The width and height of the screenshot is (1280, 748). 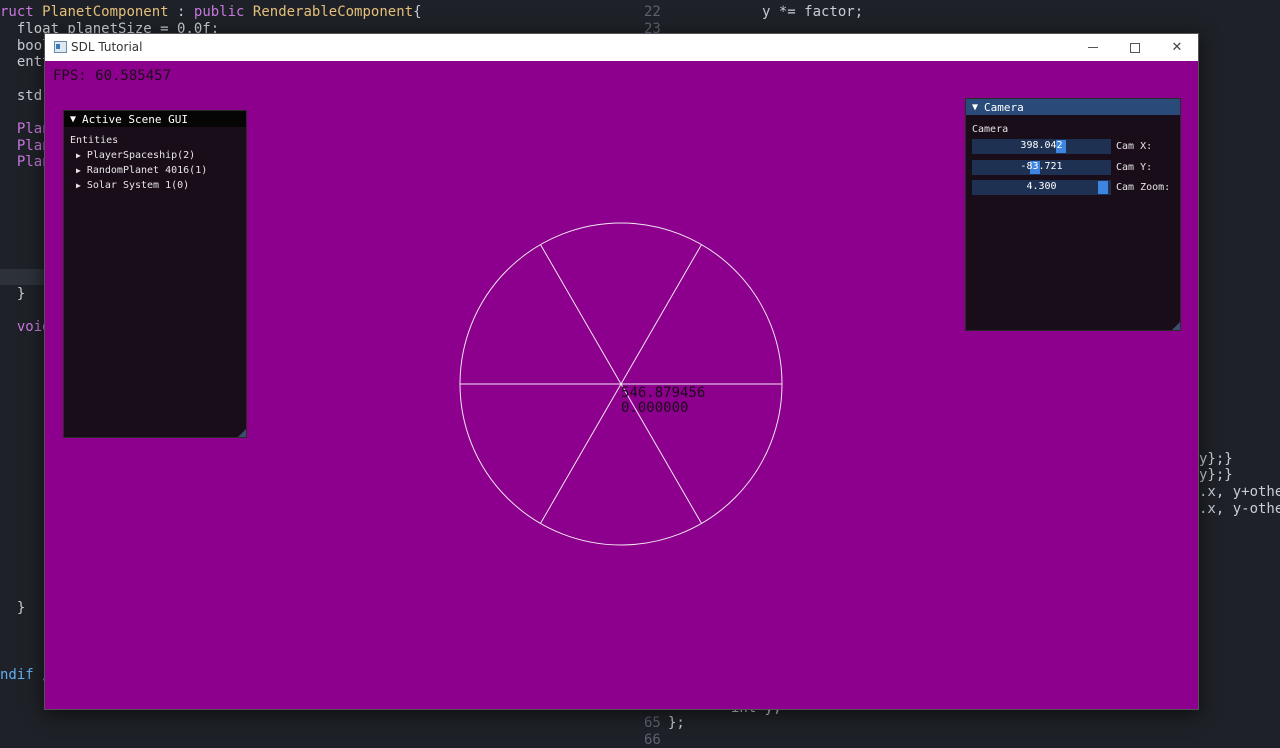 I want to click on code-line: };, so click(x=676, y=723).